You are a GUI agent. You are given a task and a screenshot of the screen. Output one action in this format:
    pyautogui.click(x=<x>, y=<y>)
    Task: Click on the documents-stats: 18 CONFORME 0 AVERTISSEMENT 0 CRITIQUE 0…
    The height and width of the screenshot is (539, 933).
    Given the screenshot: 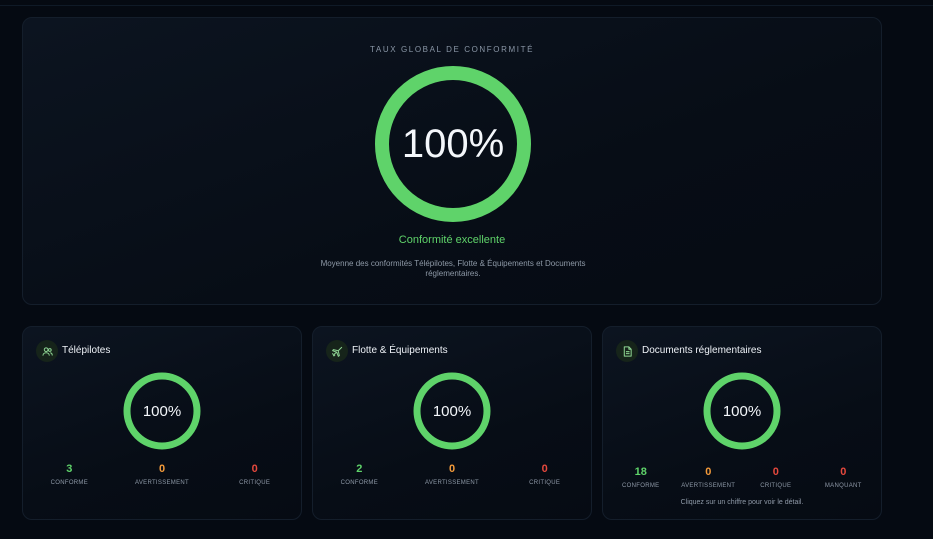 What is the action you would take?
    pyautogui.click(x=742, y=477)
    